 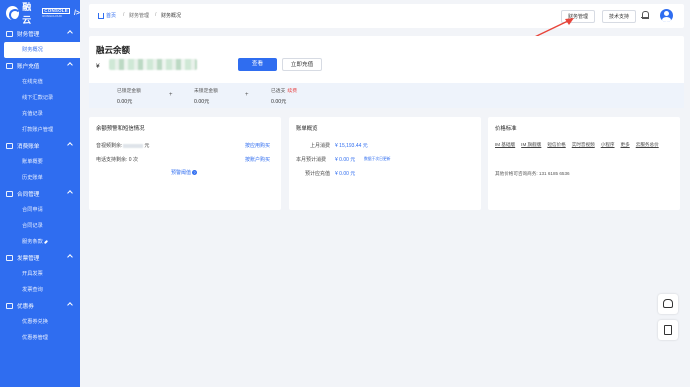 What do you see at coordinates (9, 66) in the screenshot?
I see `wallet-icon` at bounding box center [9, 66].